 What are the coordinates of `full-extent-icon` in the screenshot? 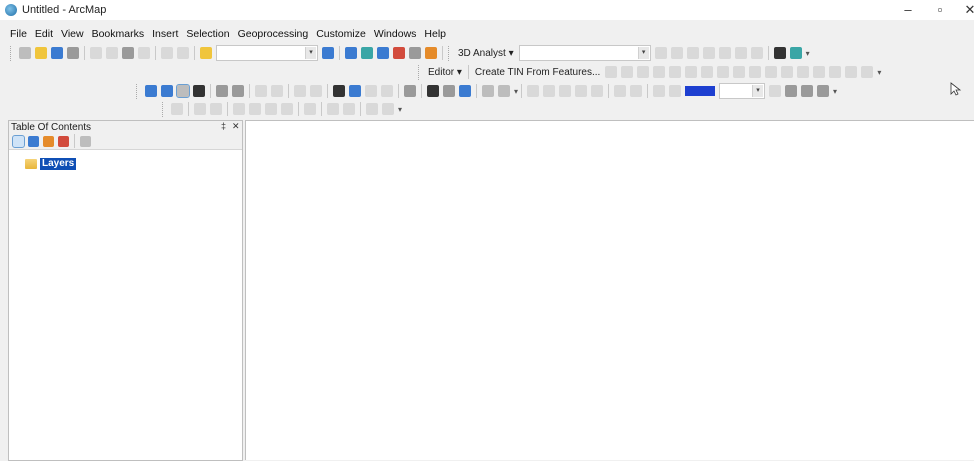 It's located at (199, 91).